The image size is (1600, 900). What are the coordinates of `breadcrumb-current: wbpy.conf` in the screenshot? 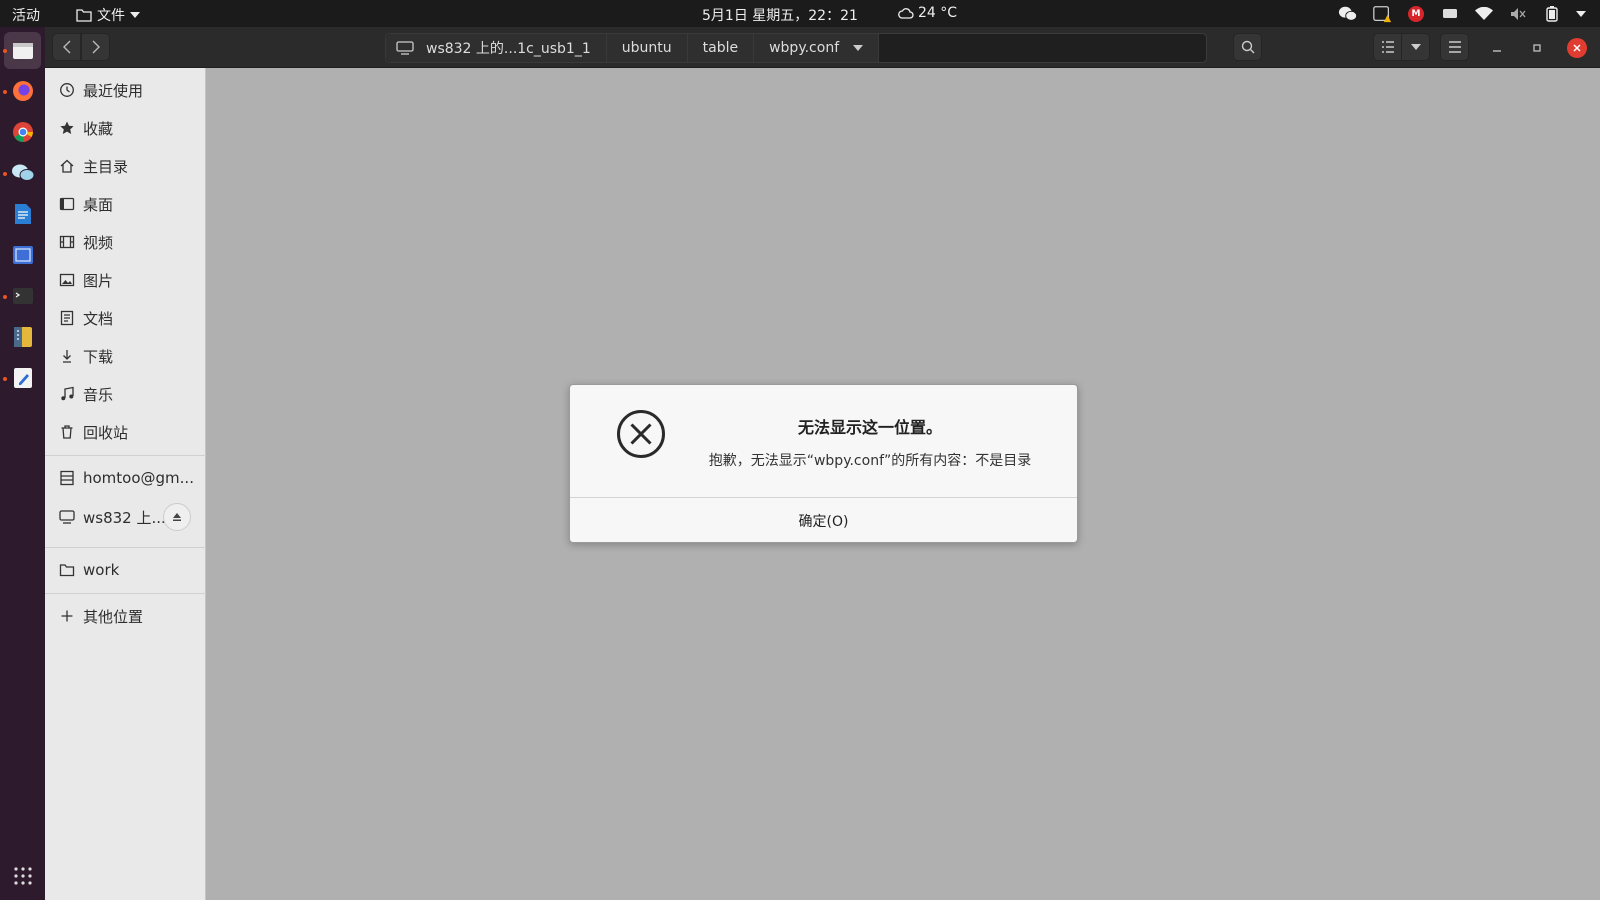 It's located at (817, 48).